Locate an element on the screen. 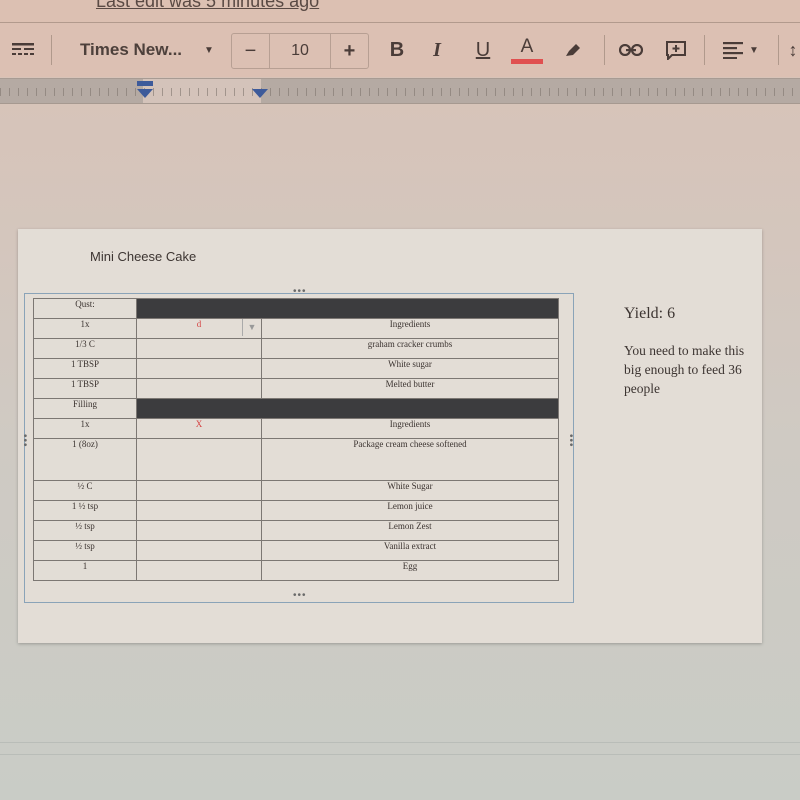 Image resolution: width=800 pixels, height=800 pixels. ruler-ticks is located at coordinates (400, 92).